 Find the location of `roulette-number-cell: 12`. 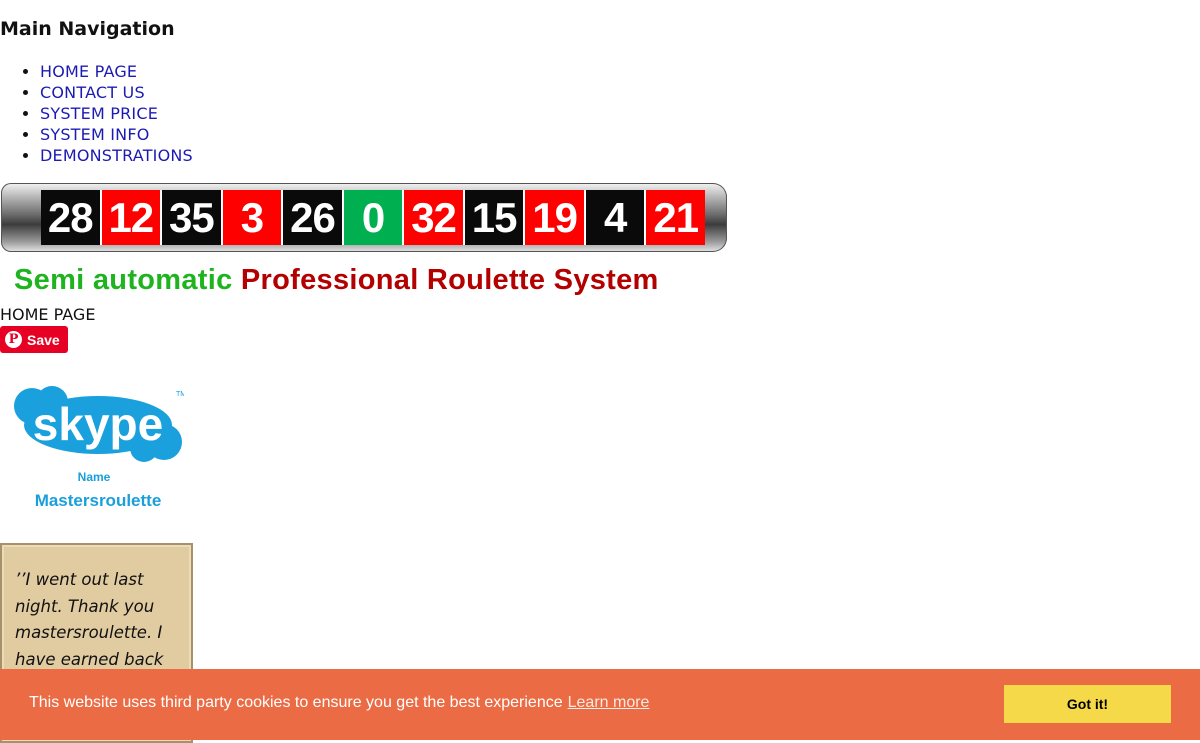

roulette-number-cell: 12 is located at coordinates (132, 217).